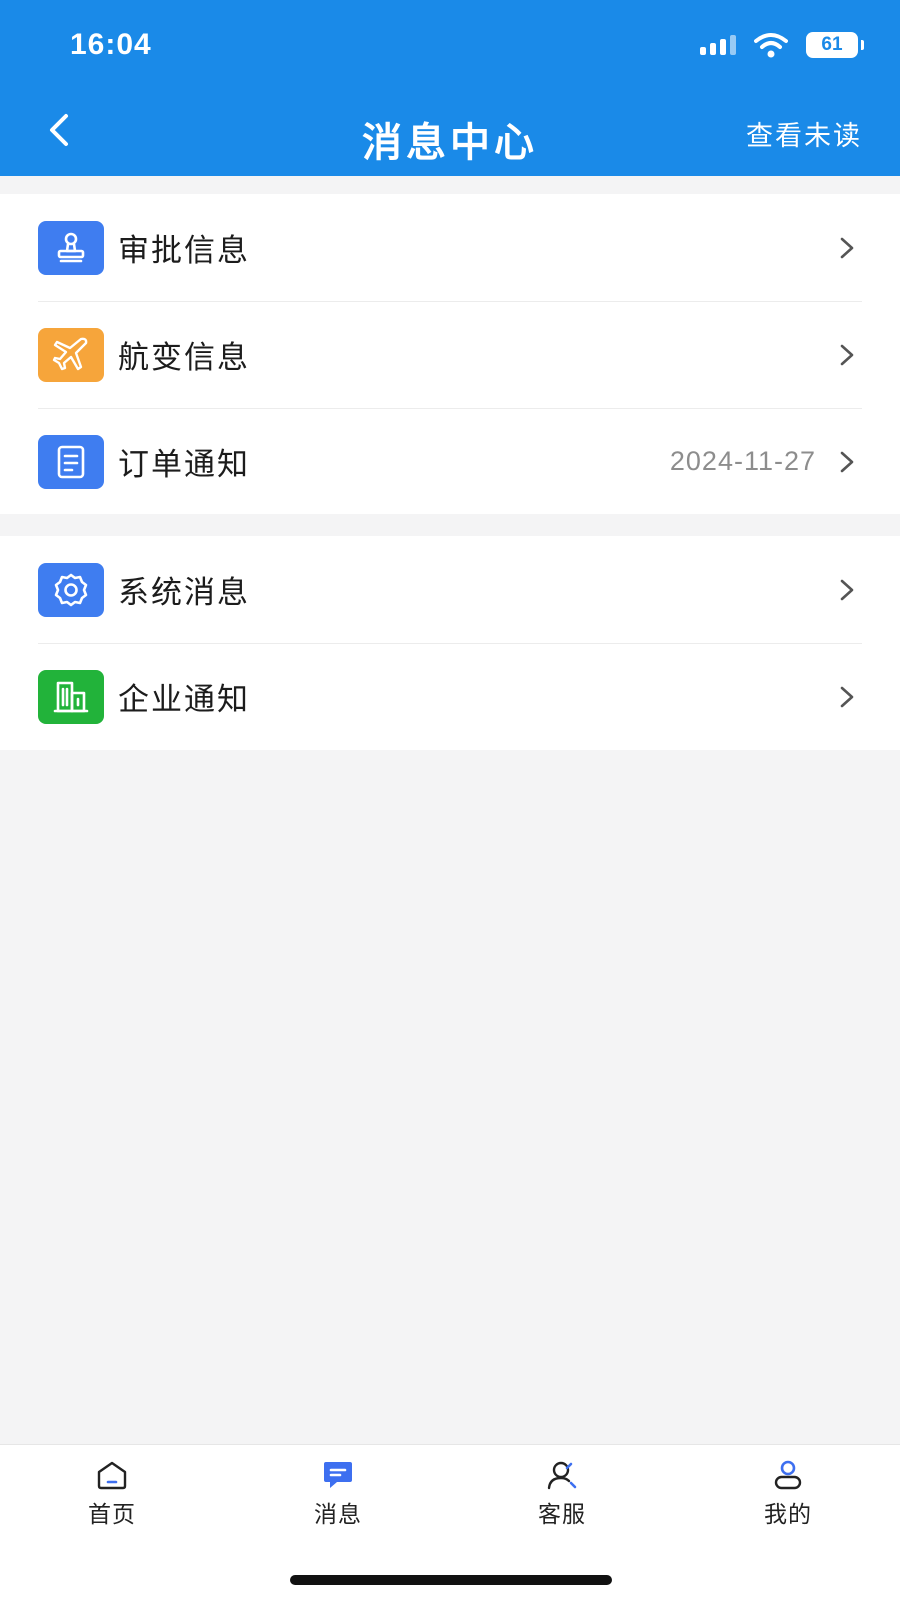 The width and height of the screenshot is (900, 1600). Describe the element at coordinates (451, 1580) in the screenshot. I see `home-indicator` at that location.